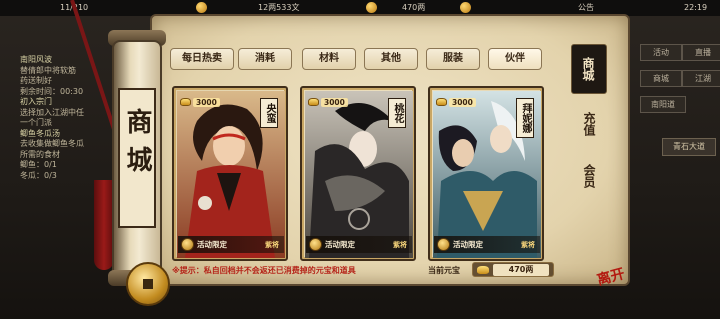 This screenshot has width=720, height=319. What do you see at coordinates (515, 59) in the screenshot?
I see `tab-partner: 伙伴` at bounding box center [515, 59].